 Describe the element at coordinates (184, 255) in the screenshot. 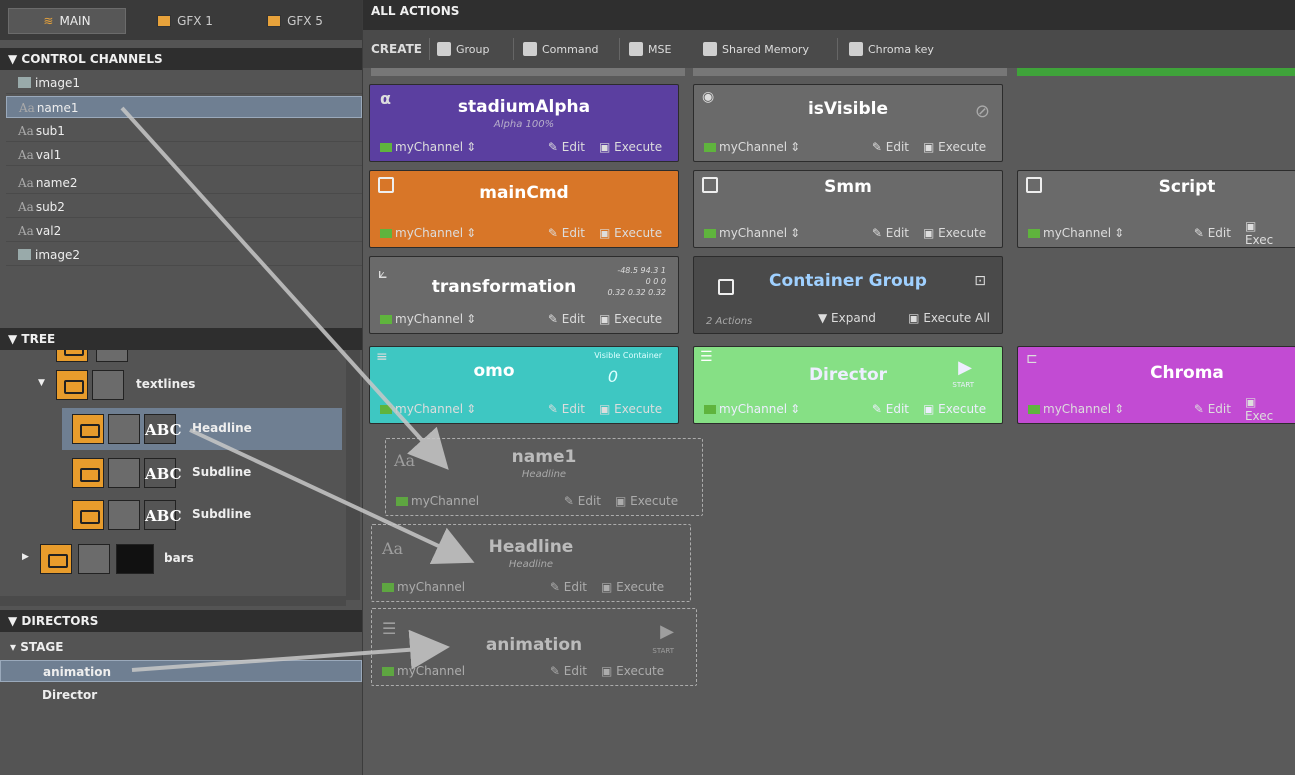

I see `channel-image2: image2` at that location.